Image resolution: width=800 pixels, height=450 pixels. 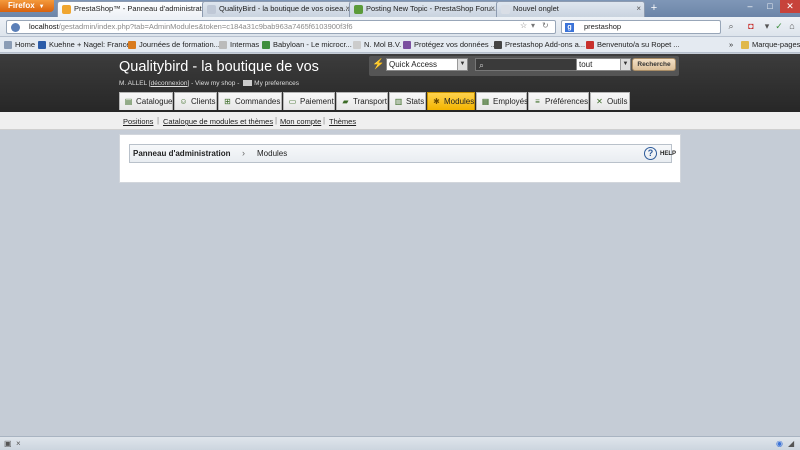 What do you see at coordinates (300, 121) in the screenshot?
I see `submenu-account: Mon compte` at bounding box center [300, 121].